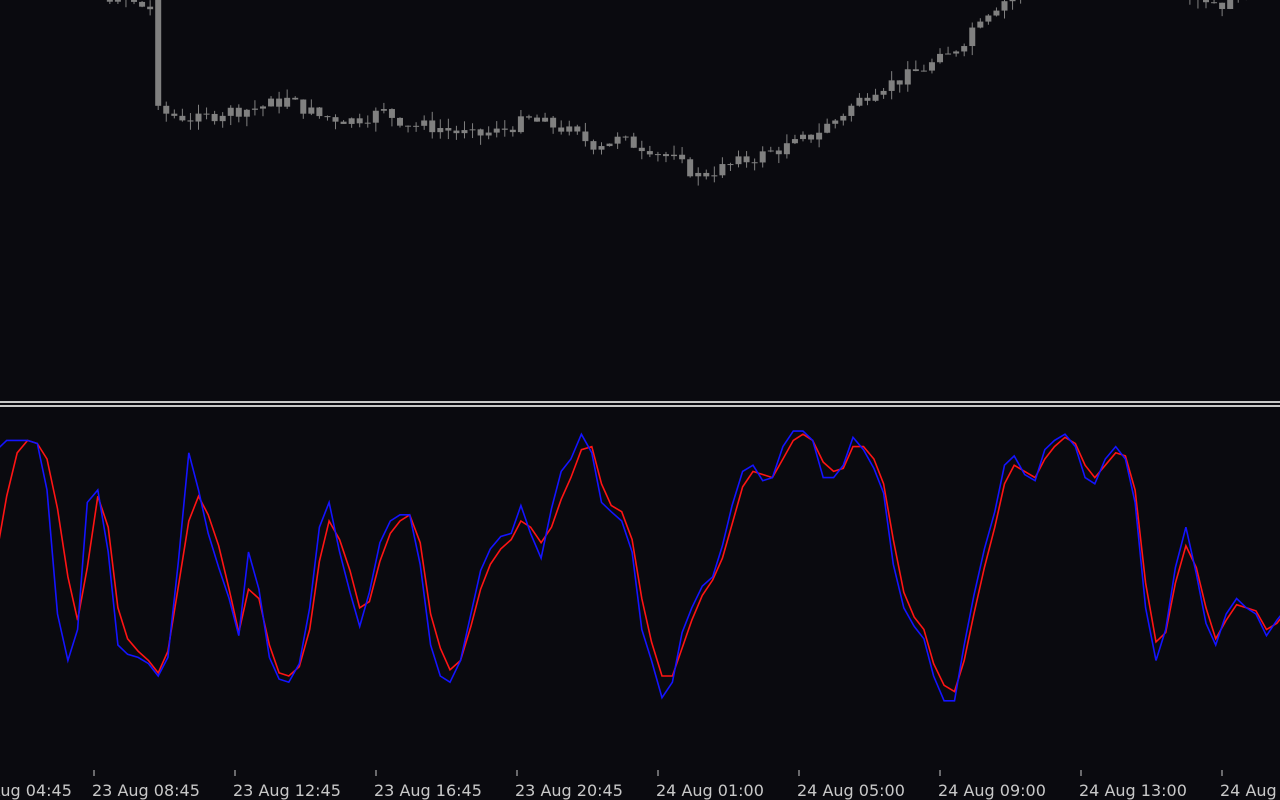 This screenshot has width=1280, height=800. I want to click on time-axis-label: 24 Aug 13:00, so click(1133, 790).